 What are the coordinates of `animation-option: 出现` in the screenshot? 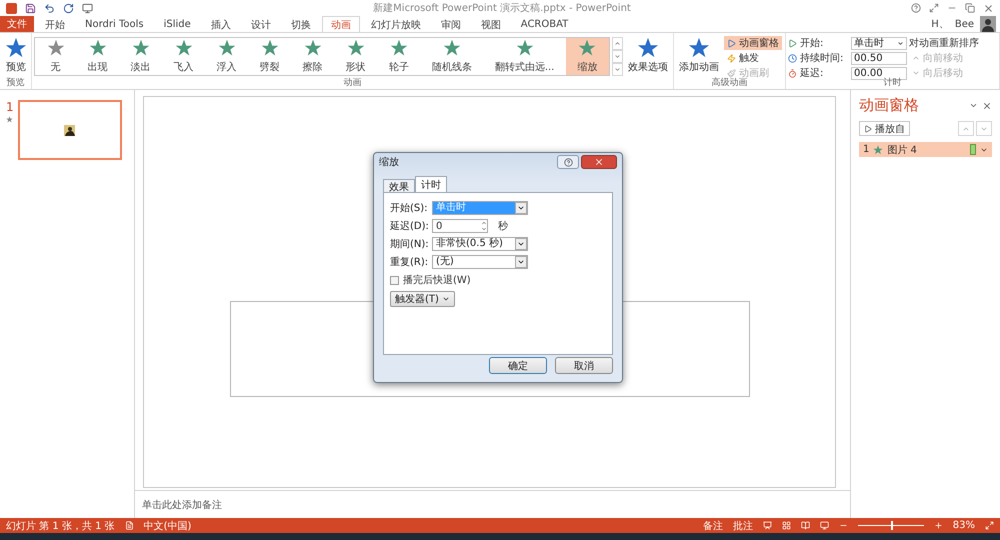 It's located at (98, 56).